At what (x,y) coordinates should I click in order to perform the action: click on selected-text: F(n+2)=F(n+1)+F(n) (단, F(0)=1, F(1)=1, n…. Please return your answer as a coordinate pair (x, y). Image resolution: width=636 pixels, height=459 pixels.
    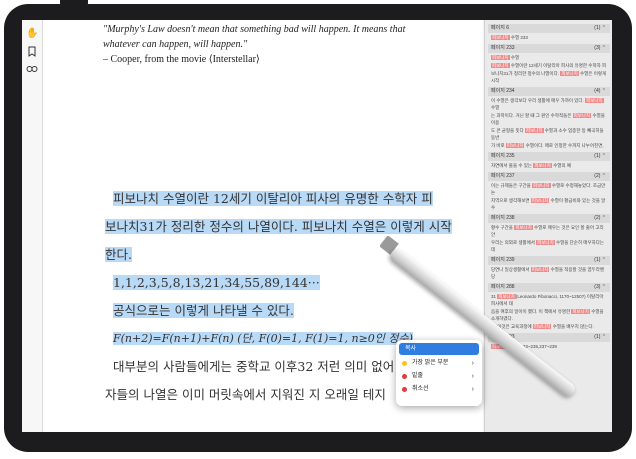
    Looking at the image, I should click on (263, 338).